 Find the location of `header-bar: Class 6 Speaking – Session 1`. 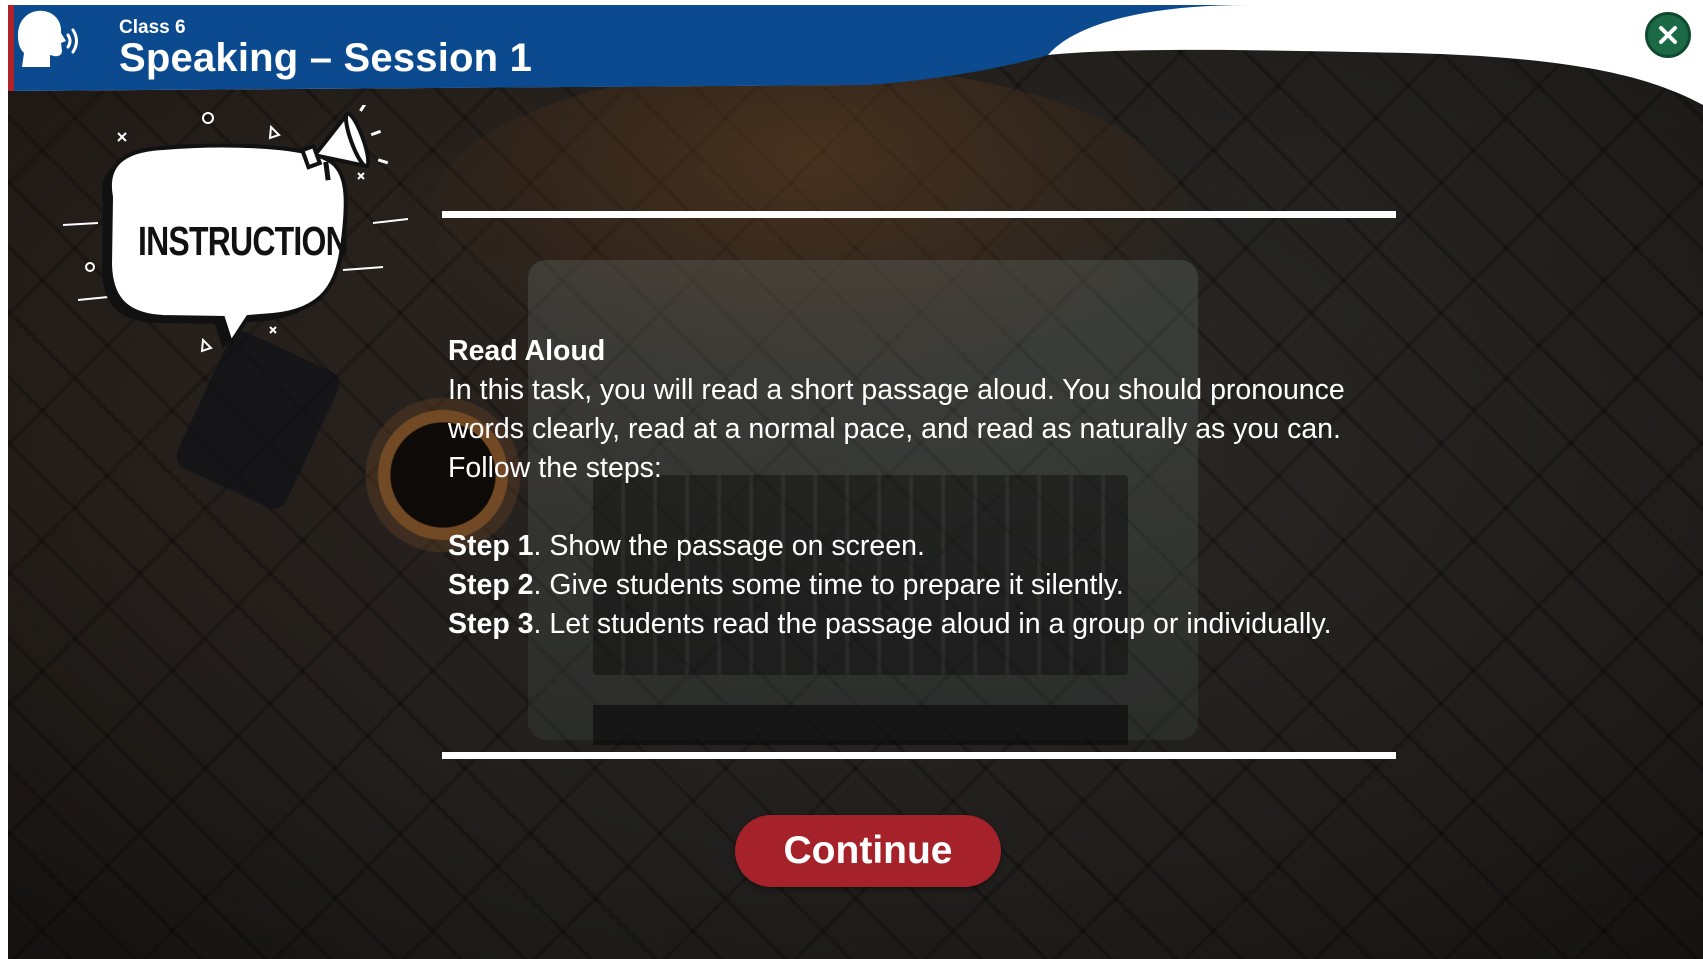

header-bar: Class 6 Speaking – Session 1 is located at coordinates (855, 62).